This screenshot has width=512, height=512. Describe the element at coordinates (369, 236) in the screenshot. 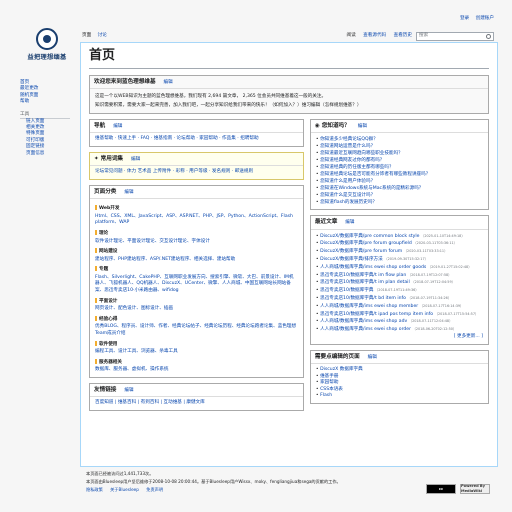

I see `article-link: DiscuzX/数据库字典/pre common block style` at that location.